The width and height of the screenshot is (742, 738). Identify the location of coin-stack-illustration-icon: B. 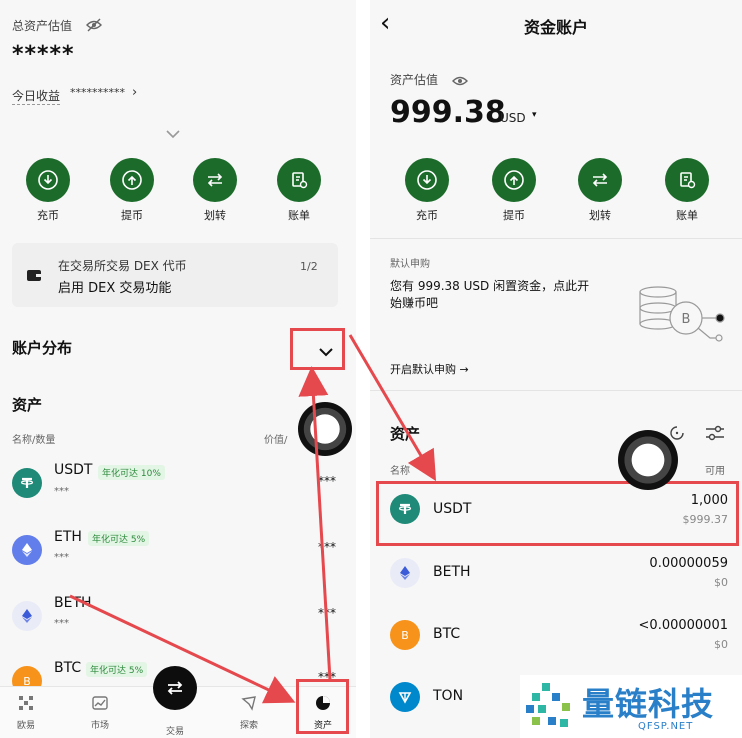
(682, 317).